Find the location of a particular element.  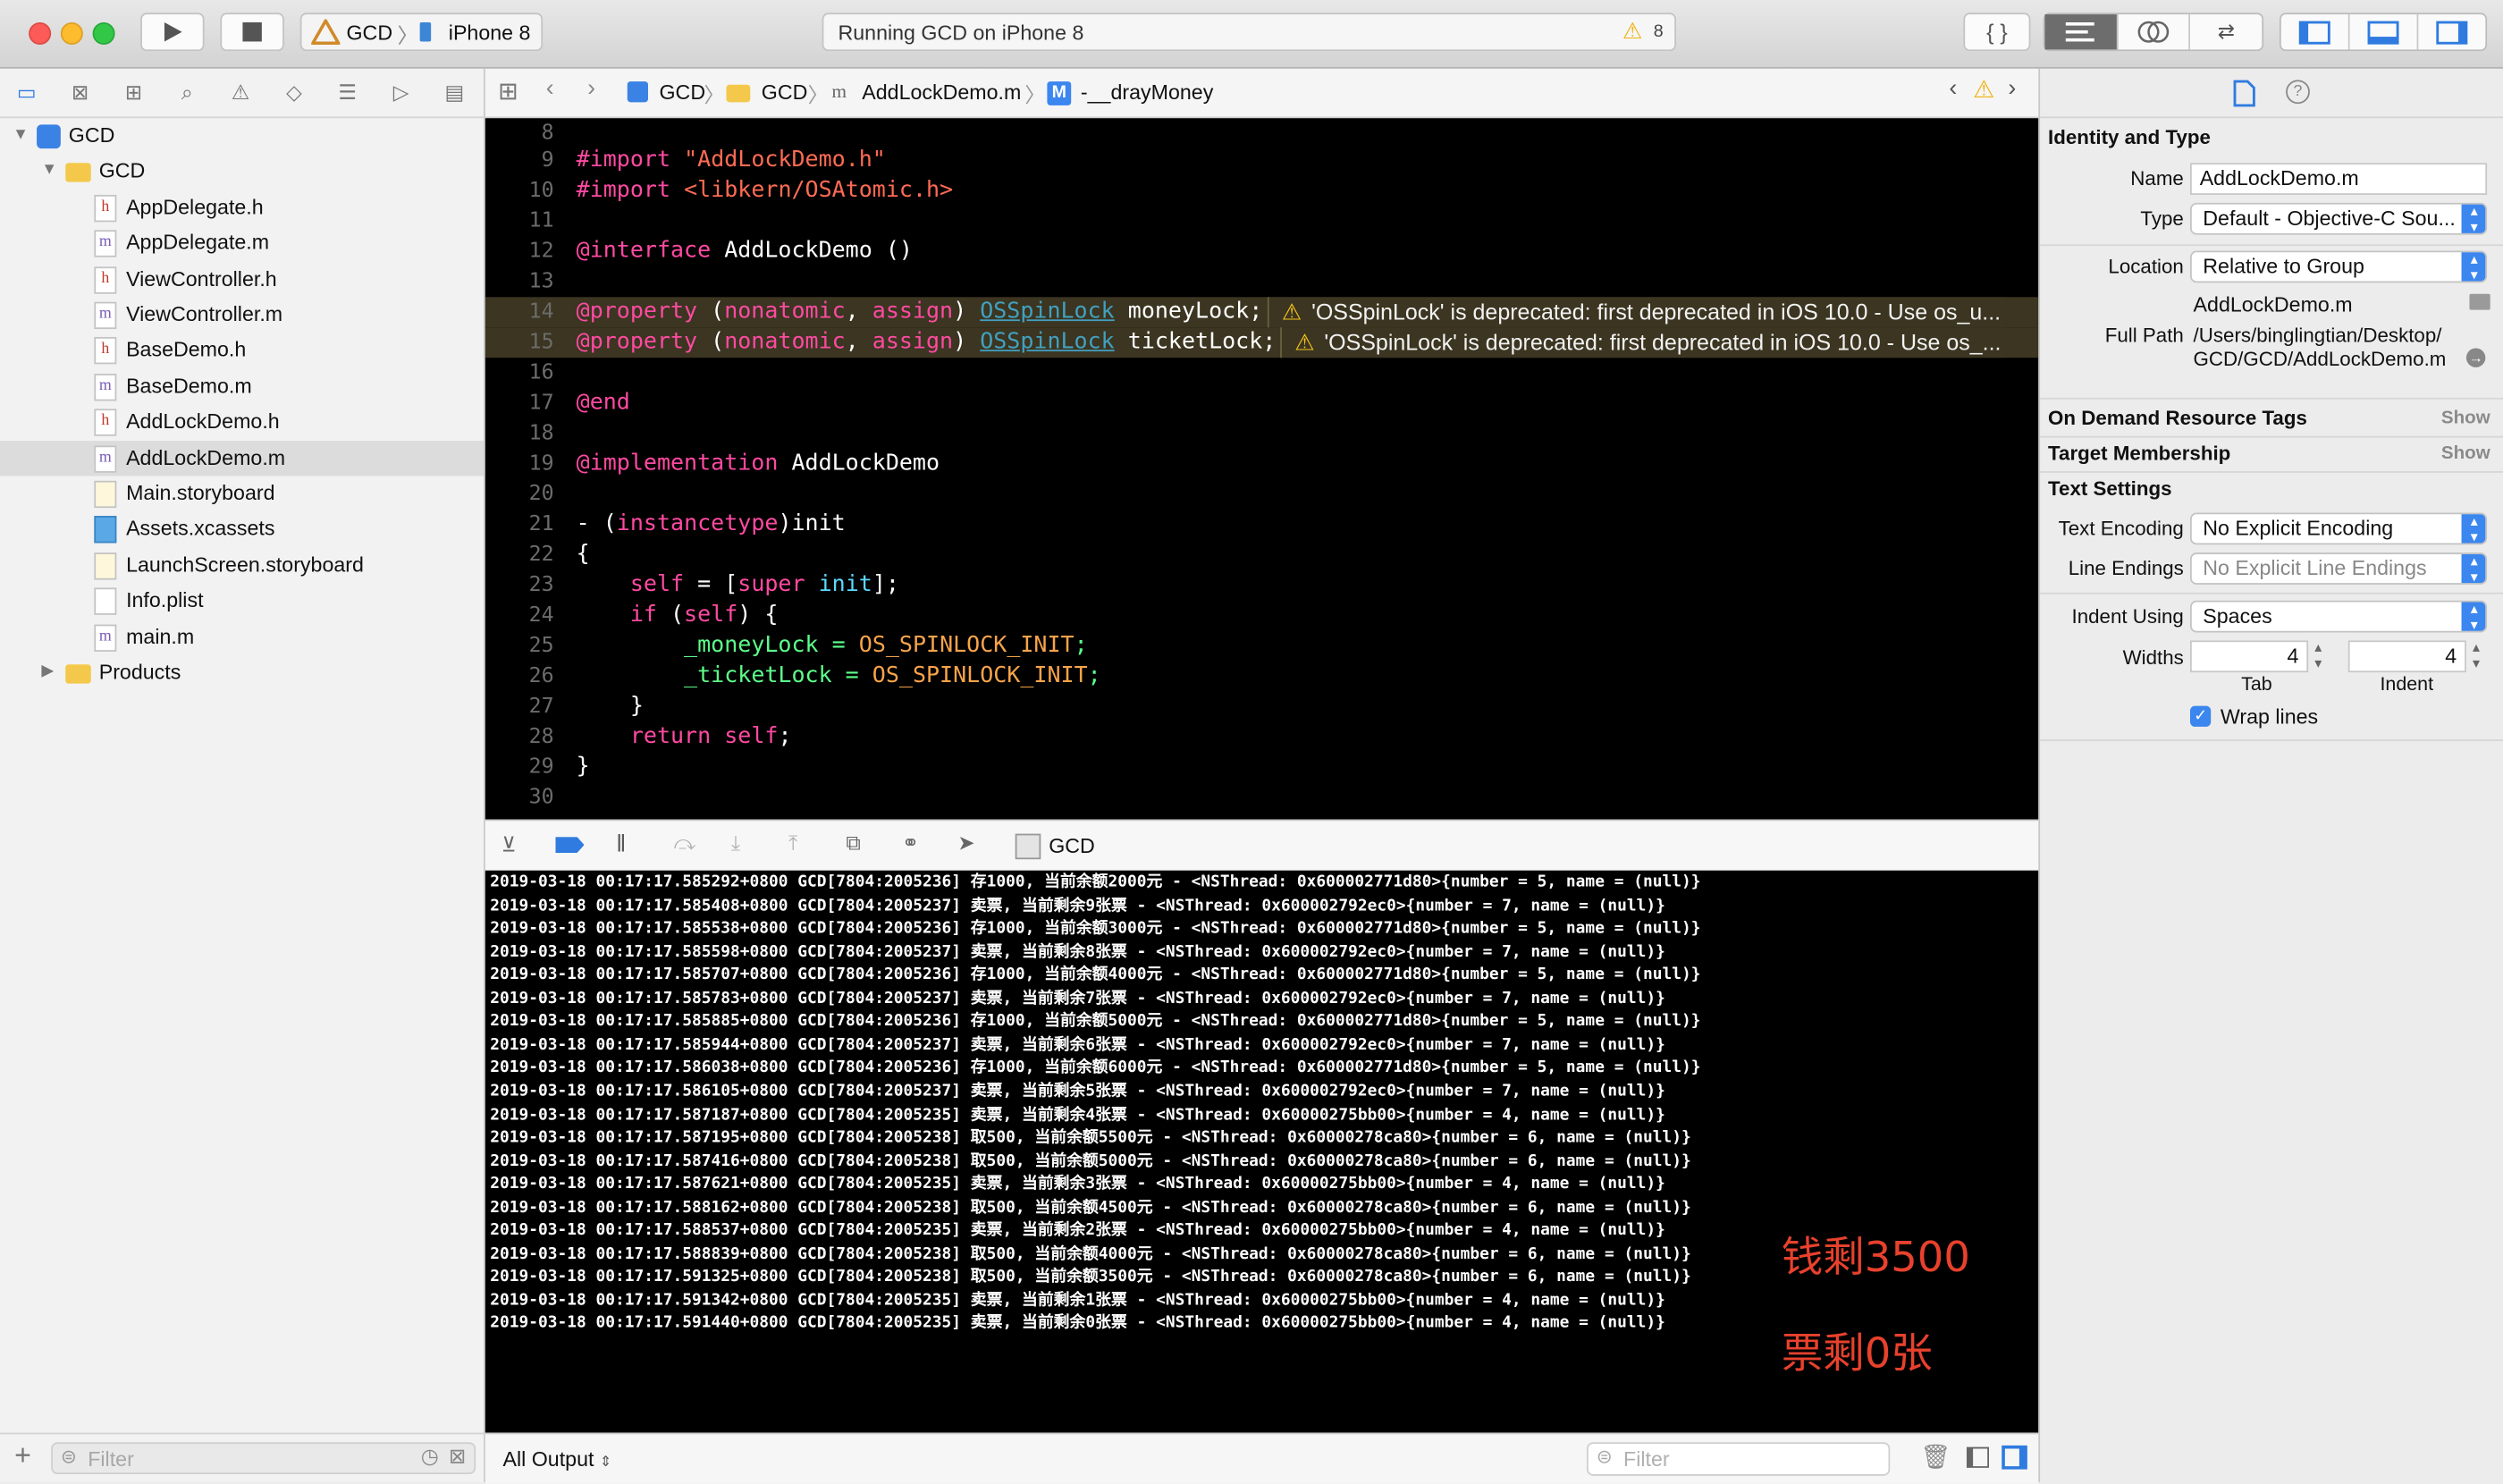

step-out-icon: ⤒ is located at coordinates (793, 843).